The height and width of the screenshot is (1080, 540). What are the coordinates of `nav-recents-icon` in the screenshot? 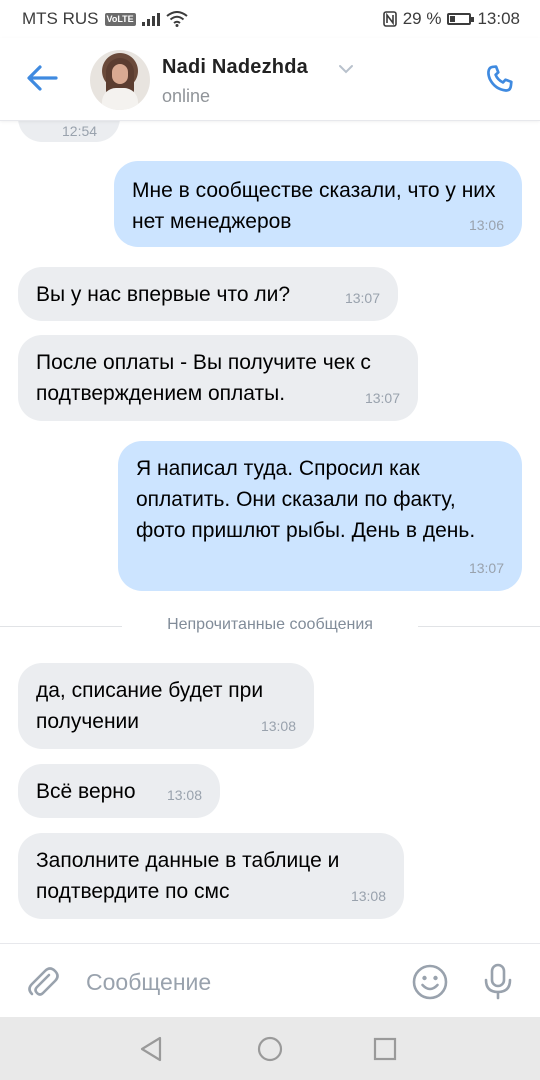 It's located at (385, 1049).